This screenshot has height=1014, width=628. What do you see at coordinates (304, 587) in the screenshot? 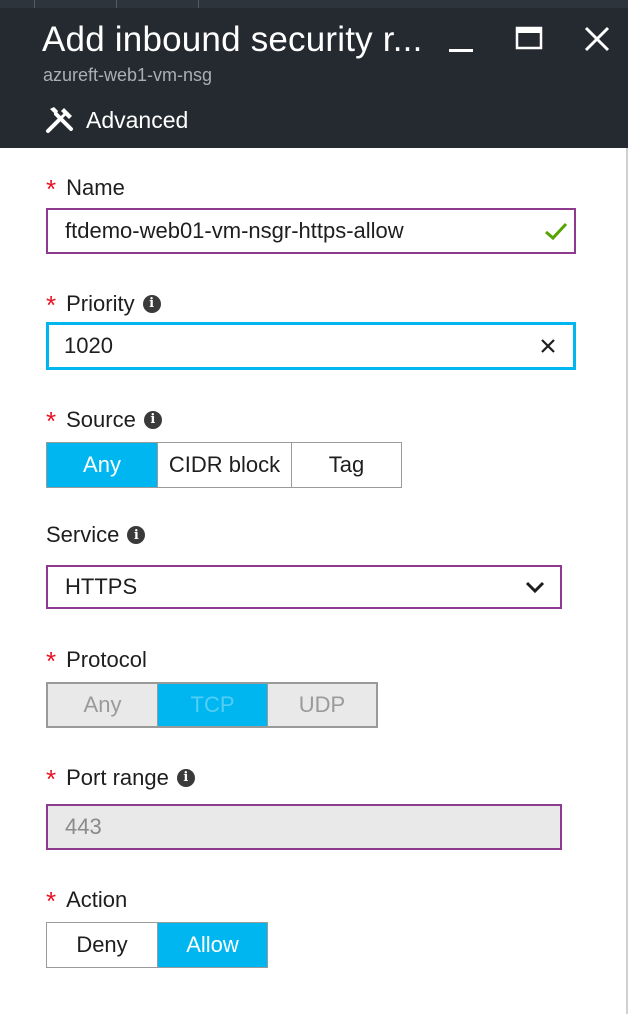
I see `service-dropdown: HTTPS` at bounding box center [304, 587].